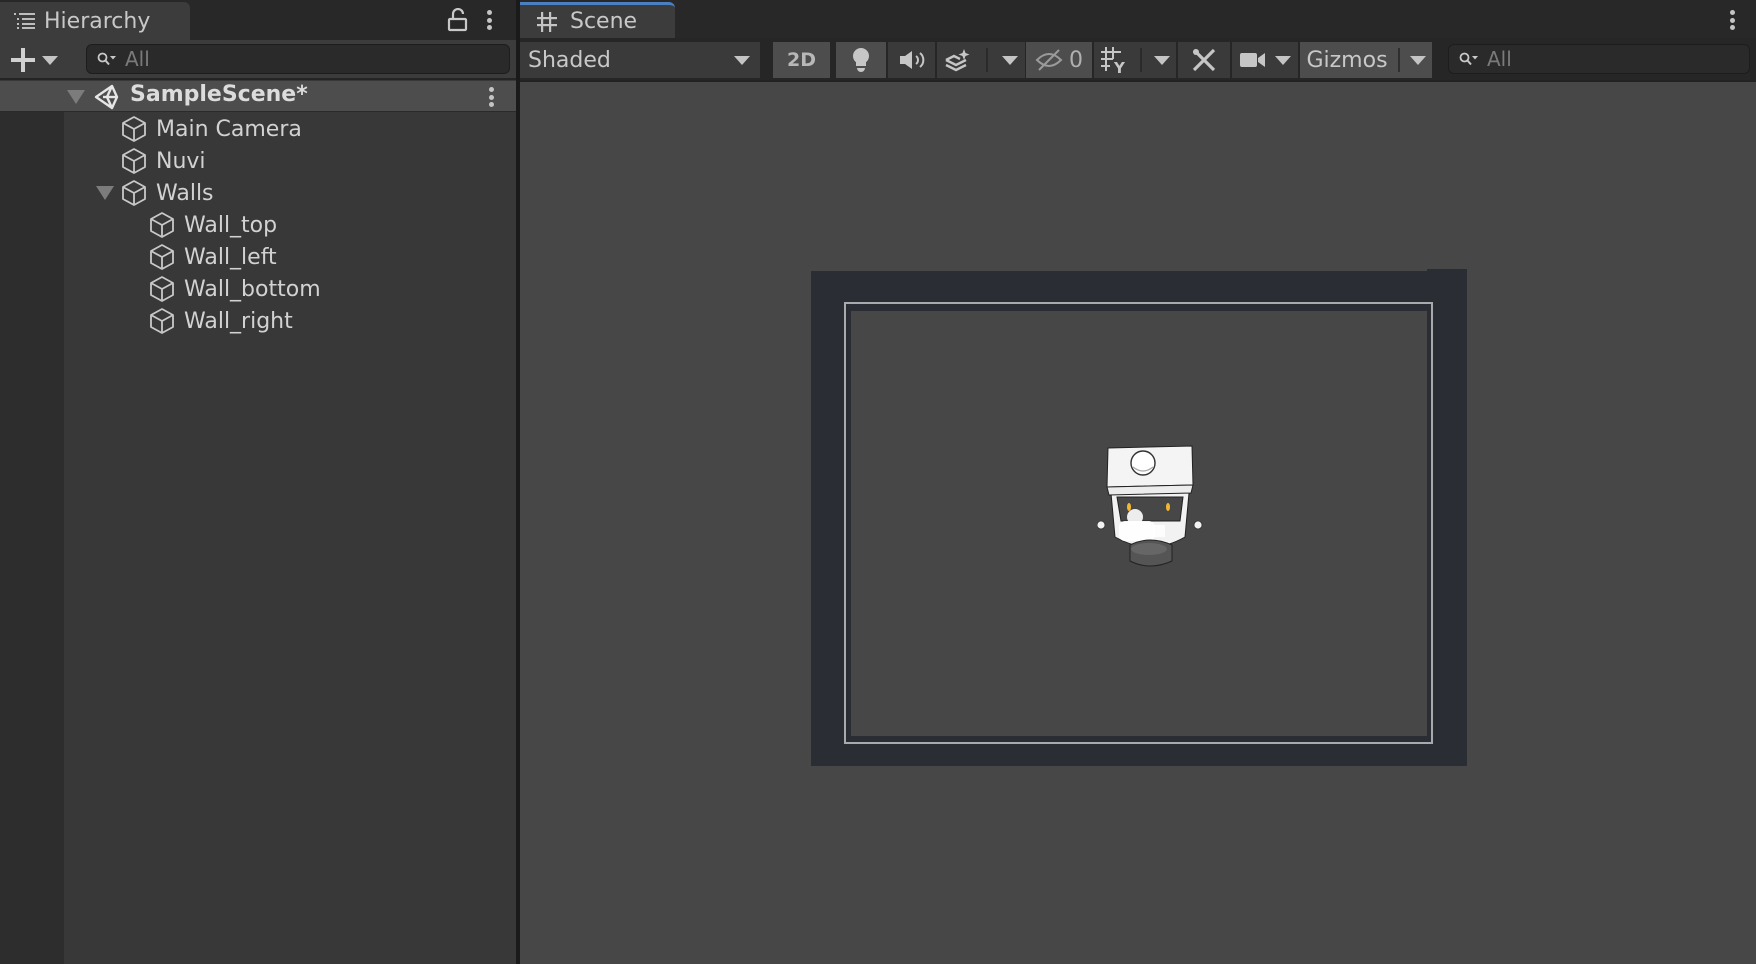 The width and height of the screenshot is (1756, 964). Describe the element at coordinates (238, 321) in the screenshot. I see `hierarchy-item-label: Wall_right` at that location.